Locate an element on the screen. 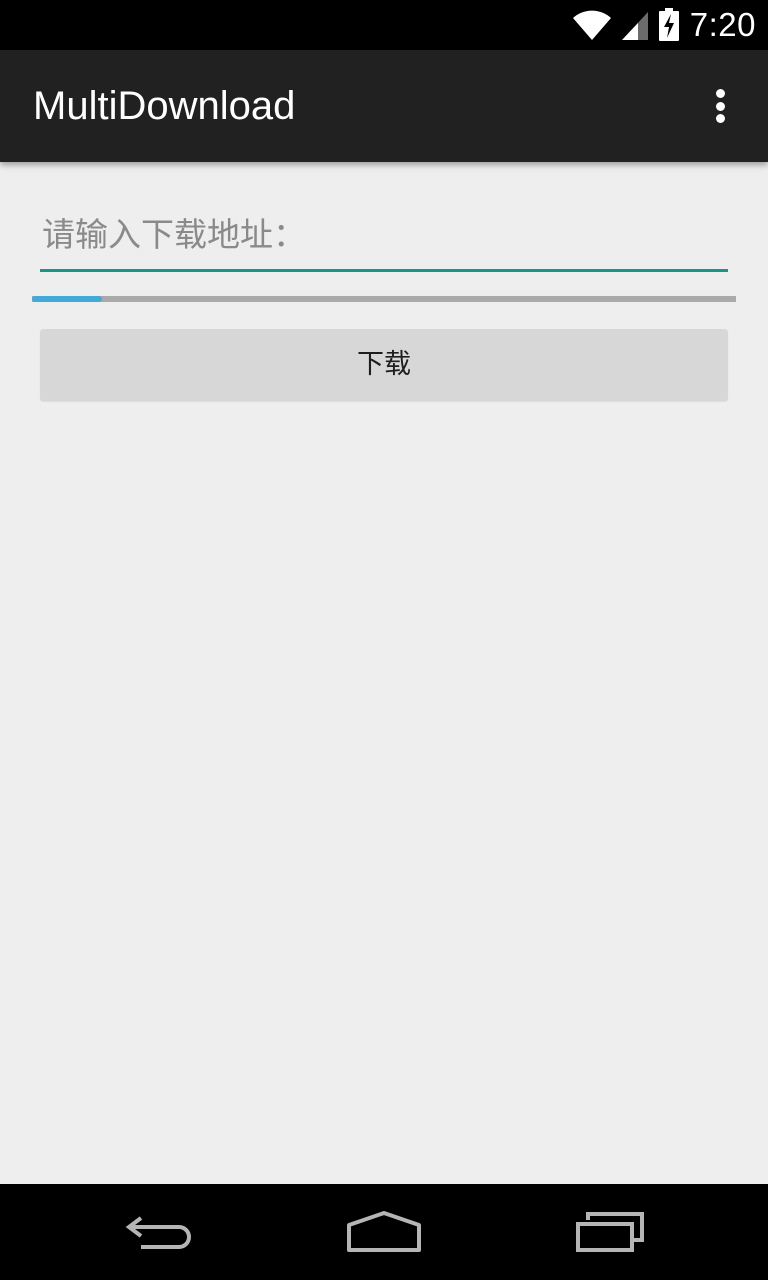 The width and height of the screenshot is (768, 1280). status-icons: 7:20 is located at coordinates (664, 25).